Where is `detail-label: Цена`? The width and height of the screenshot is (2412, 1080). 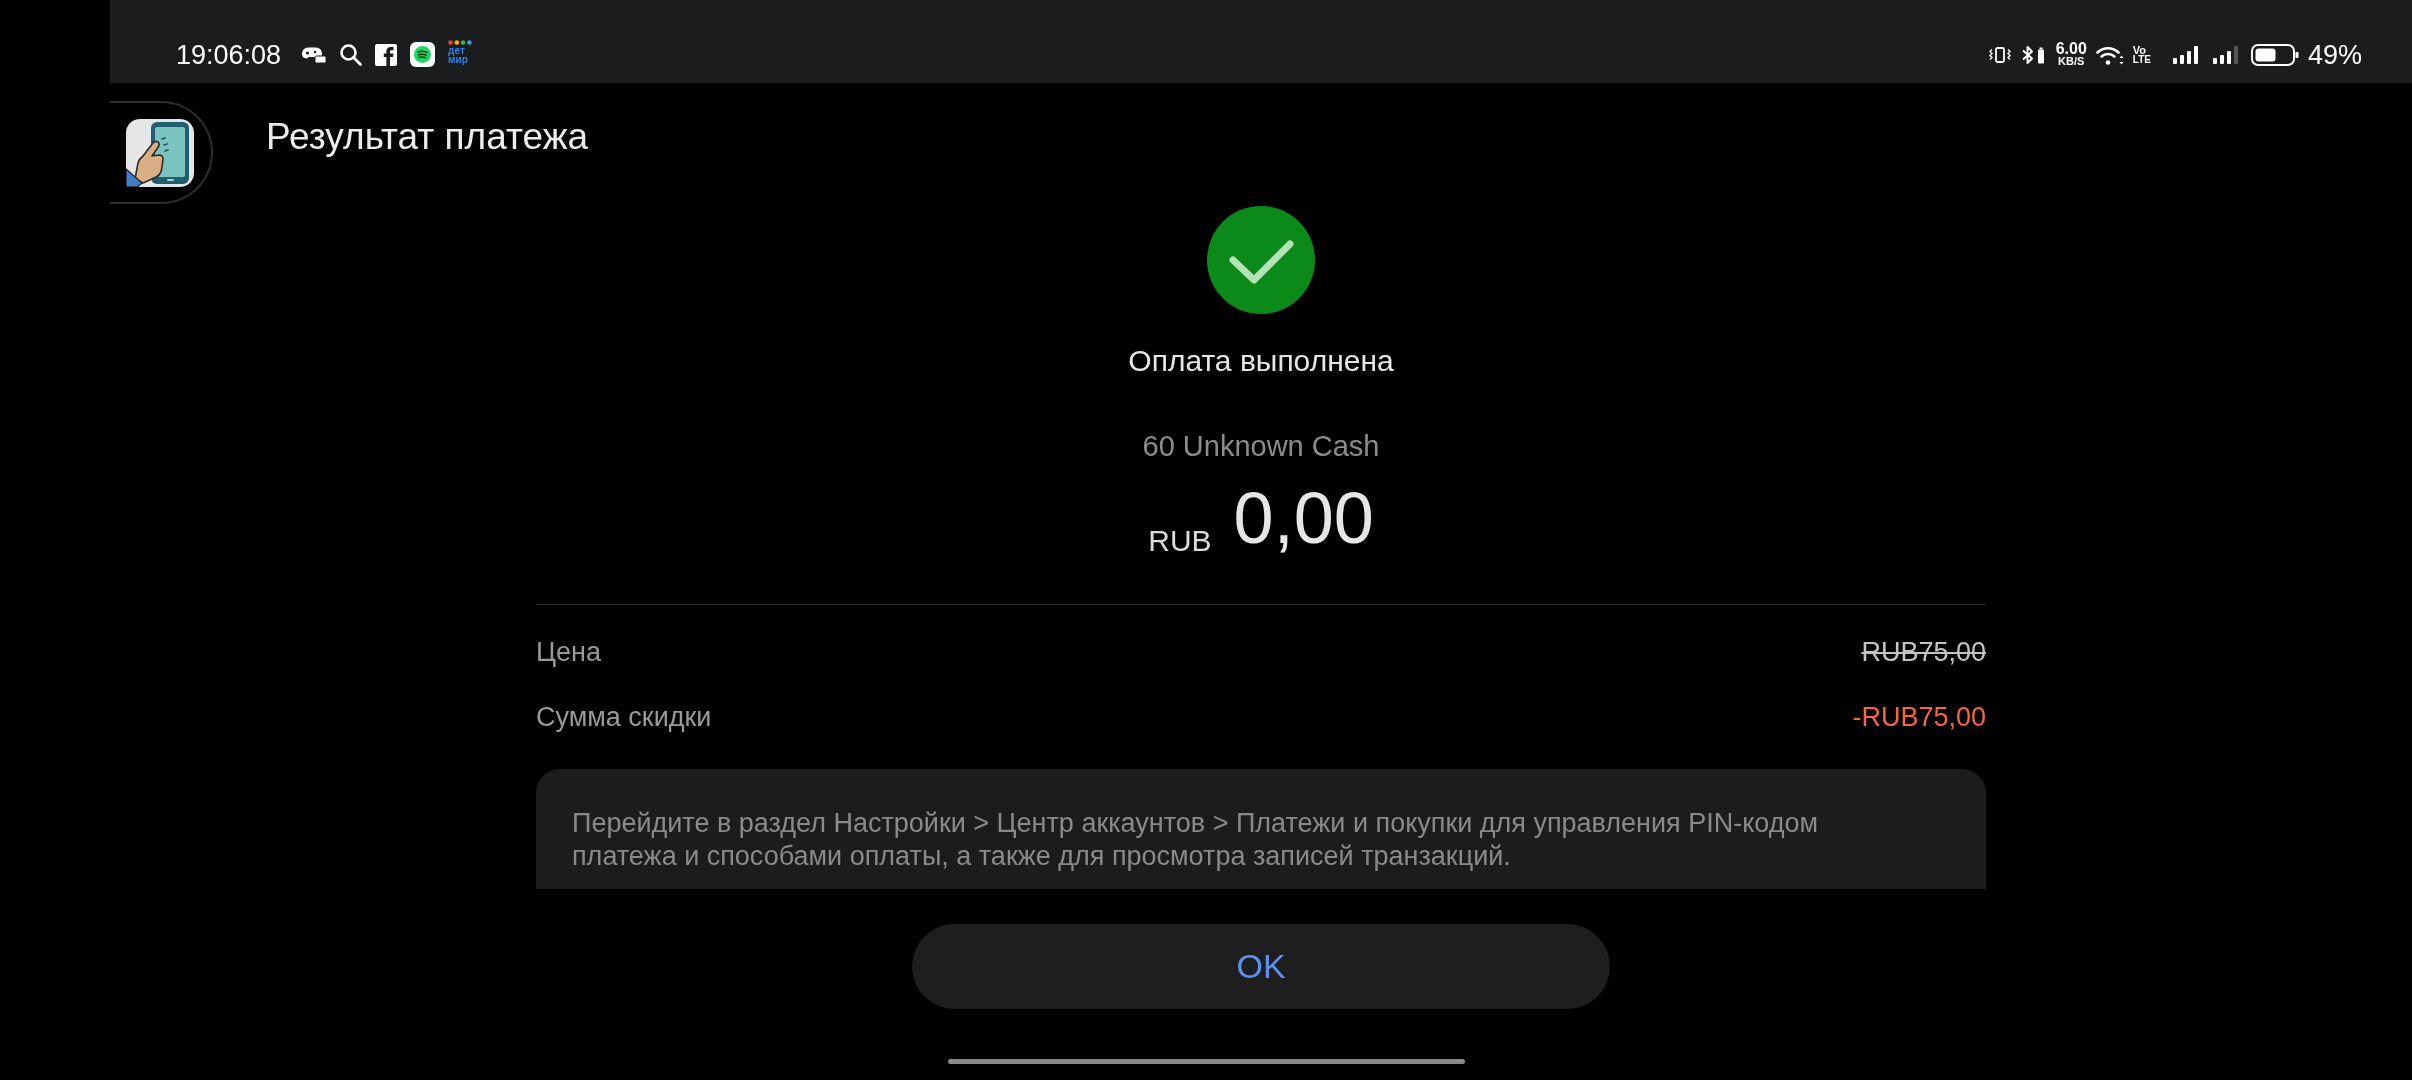 detail-label: Цена is located at coordinates (568, 652).